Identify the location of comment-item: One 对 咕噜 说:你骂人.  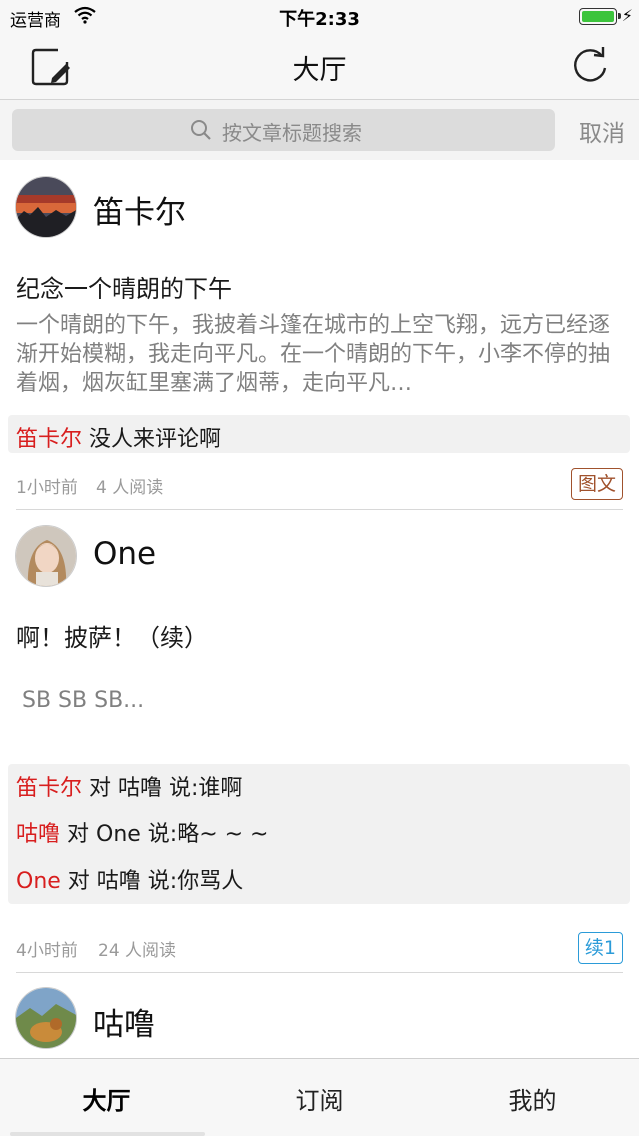
(129, 879).